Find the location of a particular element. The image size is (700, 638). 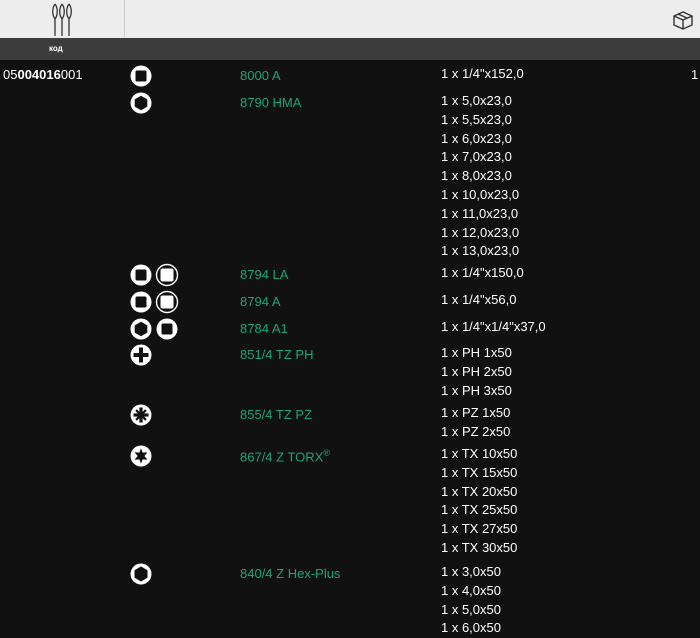

size-entry: 1 x TX 10x50 is located at coordinates (479, 453).